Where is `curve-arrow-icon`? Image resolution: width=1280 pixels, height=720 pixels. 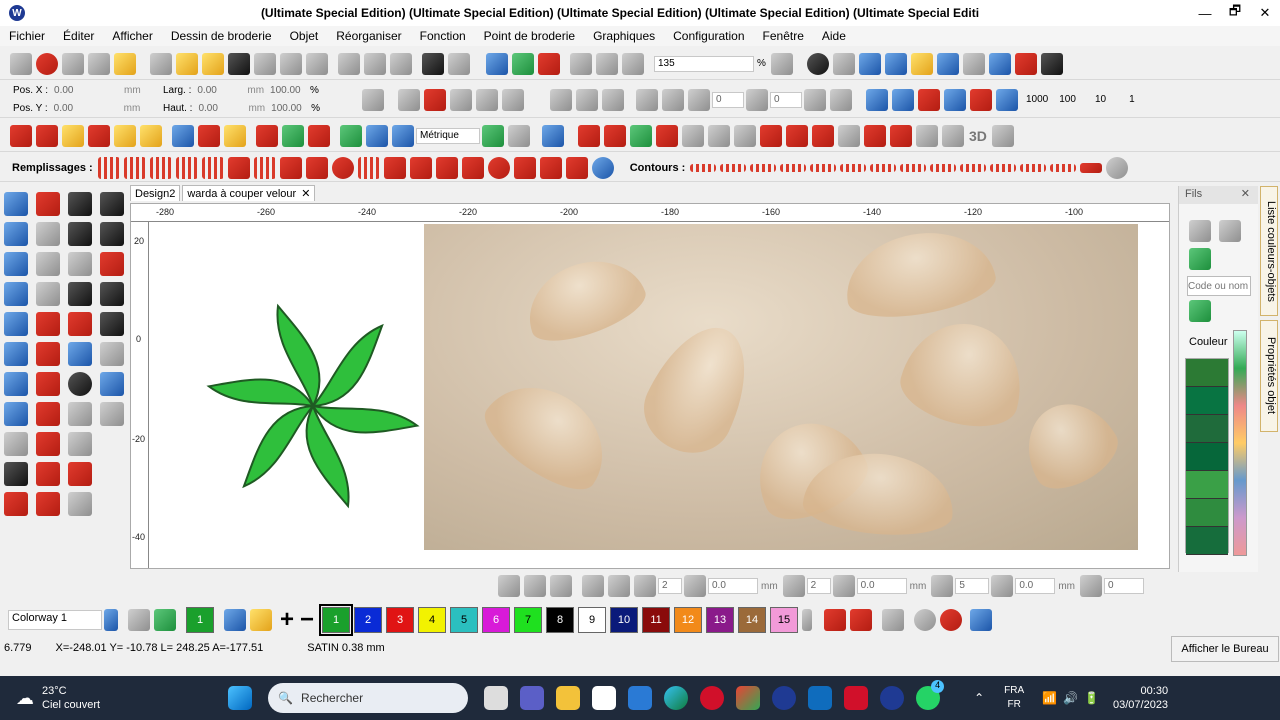
curve-arrow-icon is located at coordinates (48, 384).